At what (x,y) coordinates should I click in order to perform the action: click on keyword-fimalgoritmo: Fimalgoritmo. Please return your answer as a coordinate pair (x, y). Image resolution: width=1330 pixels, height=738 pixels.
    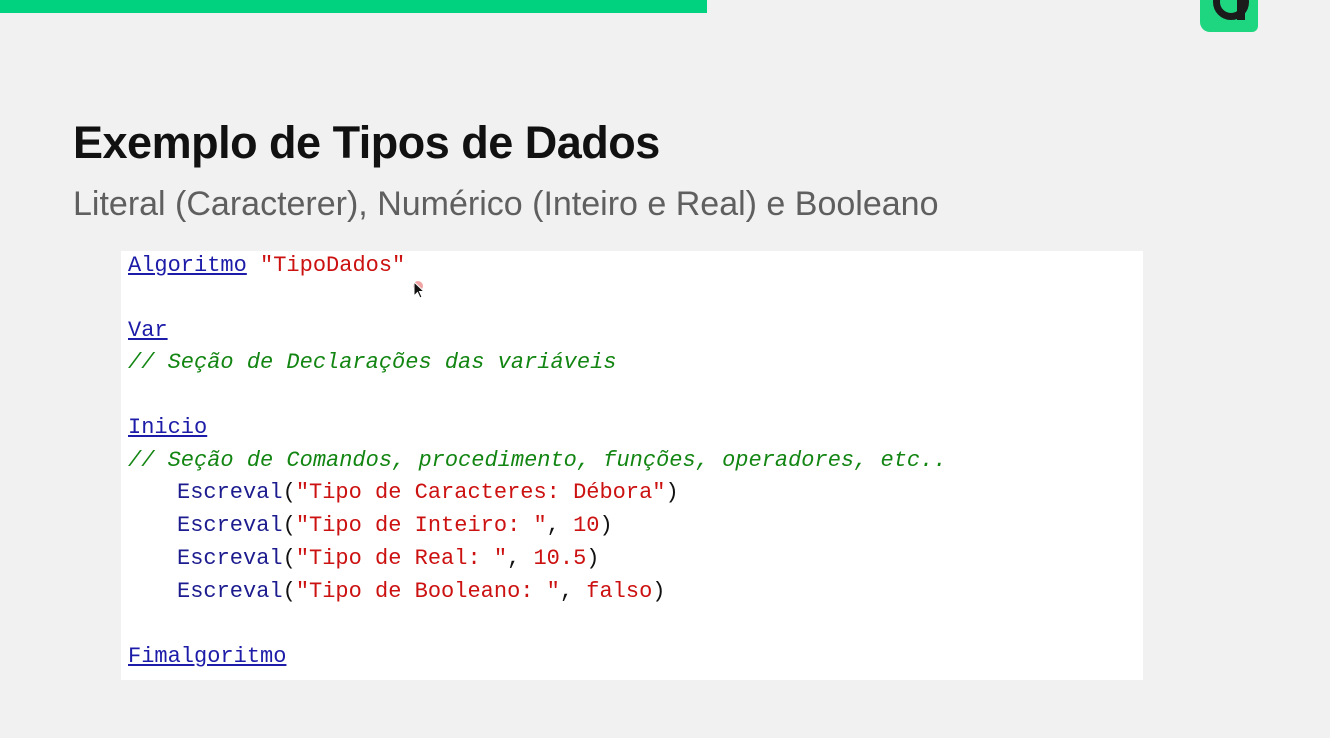
    Looking at the image, I should click on (207, 656).